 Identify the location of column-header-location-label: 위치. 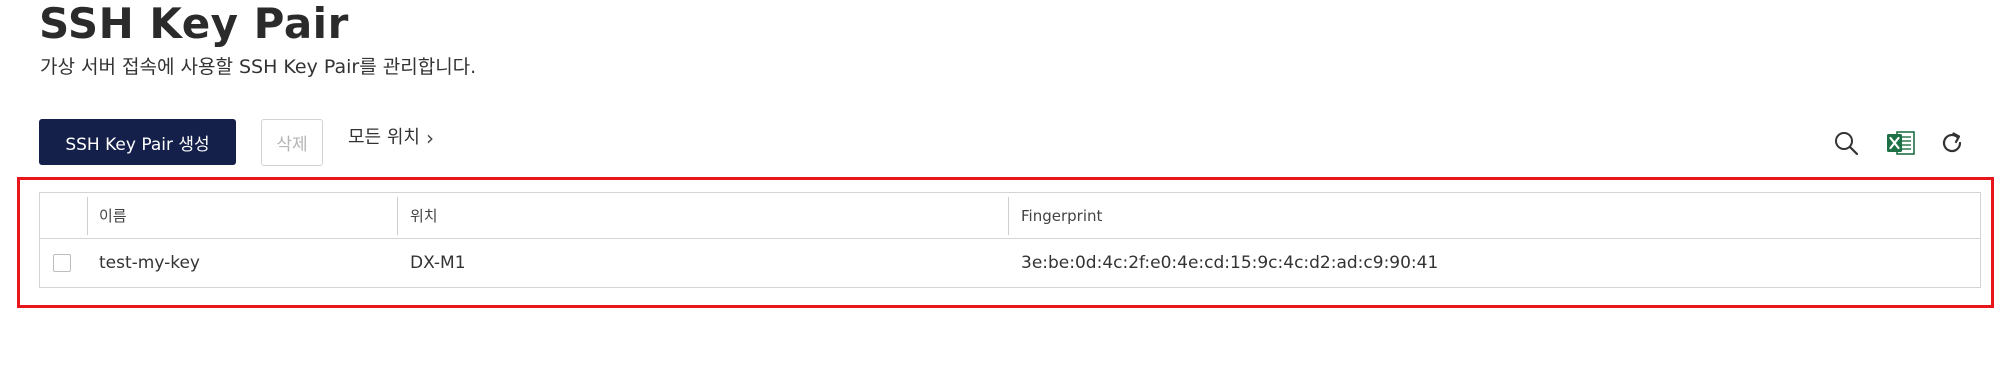
(424, 216).